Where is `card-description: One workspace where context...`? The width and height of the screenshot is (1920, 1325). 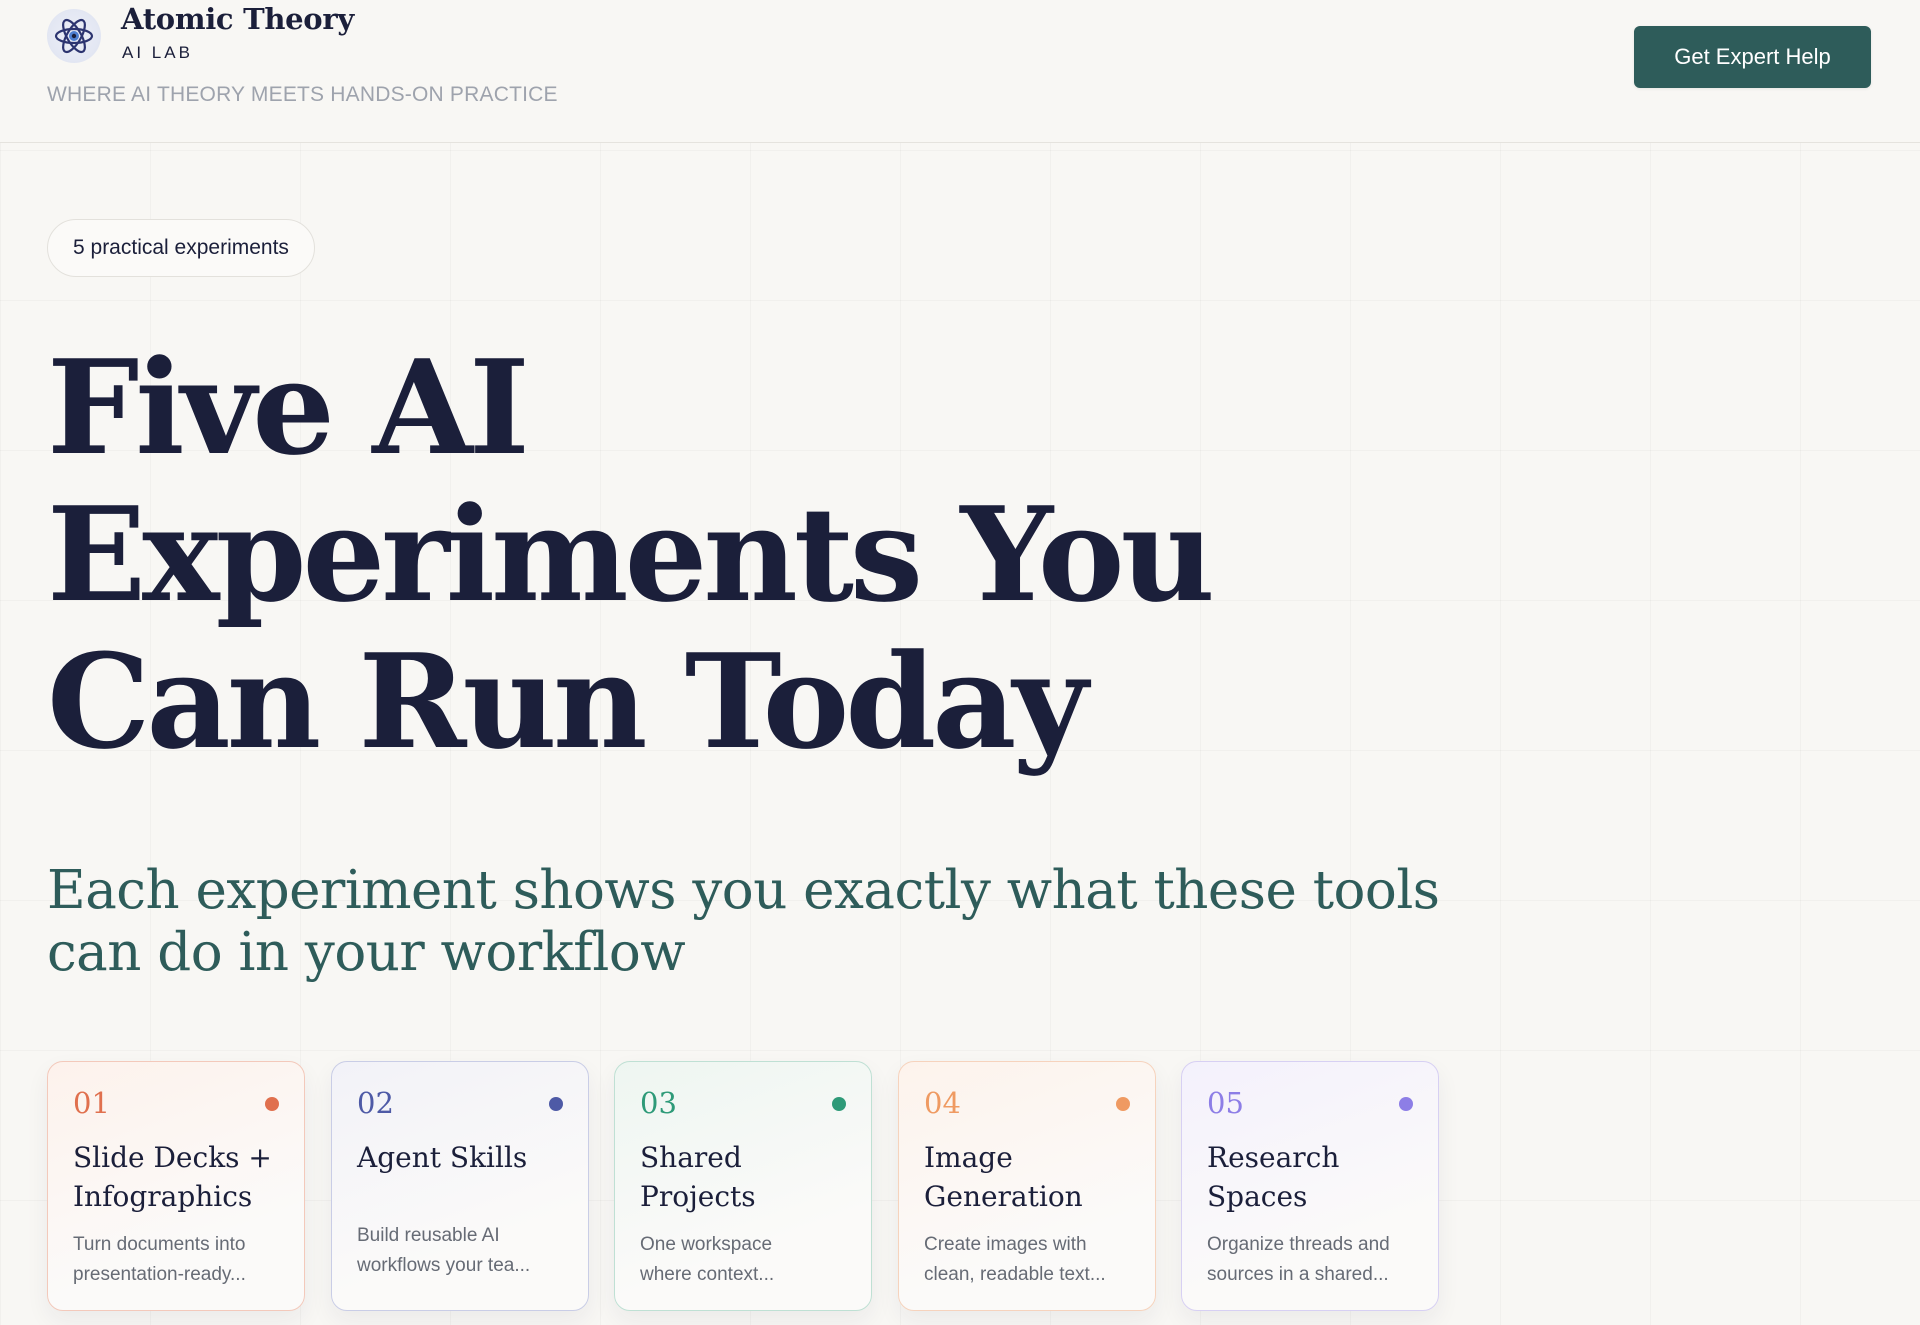 card-description: One workspace where context... is located at coordinates (747, 1260).